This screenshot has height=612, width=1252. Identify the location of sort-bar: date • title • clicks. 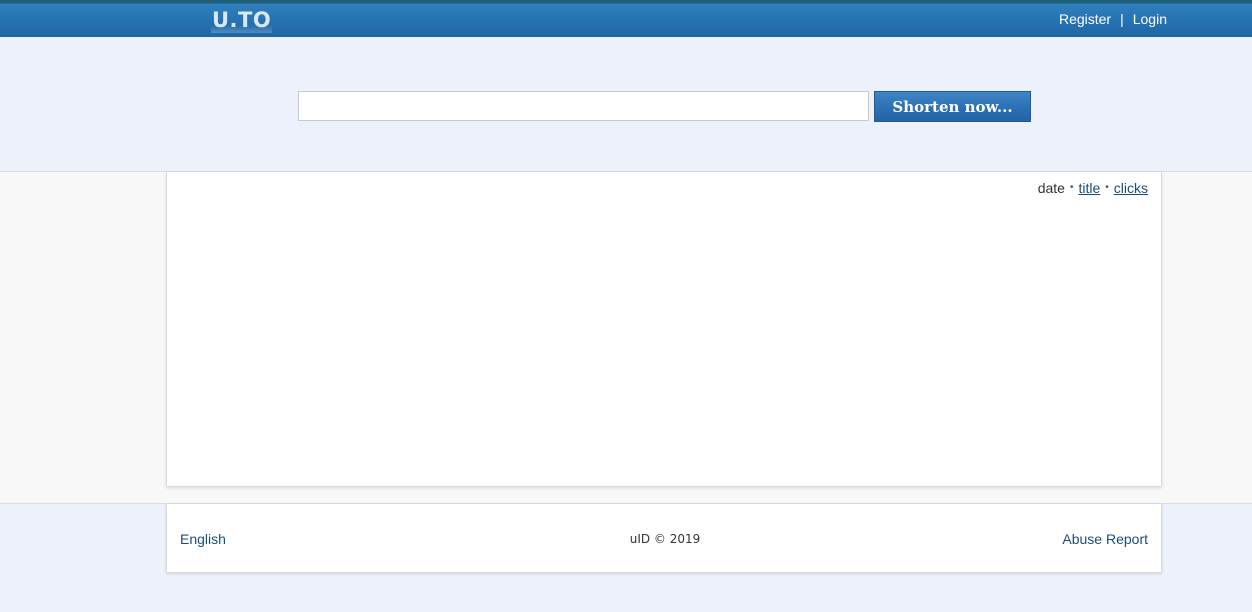
(1093, 188).